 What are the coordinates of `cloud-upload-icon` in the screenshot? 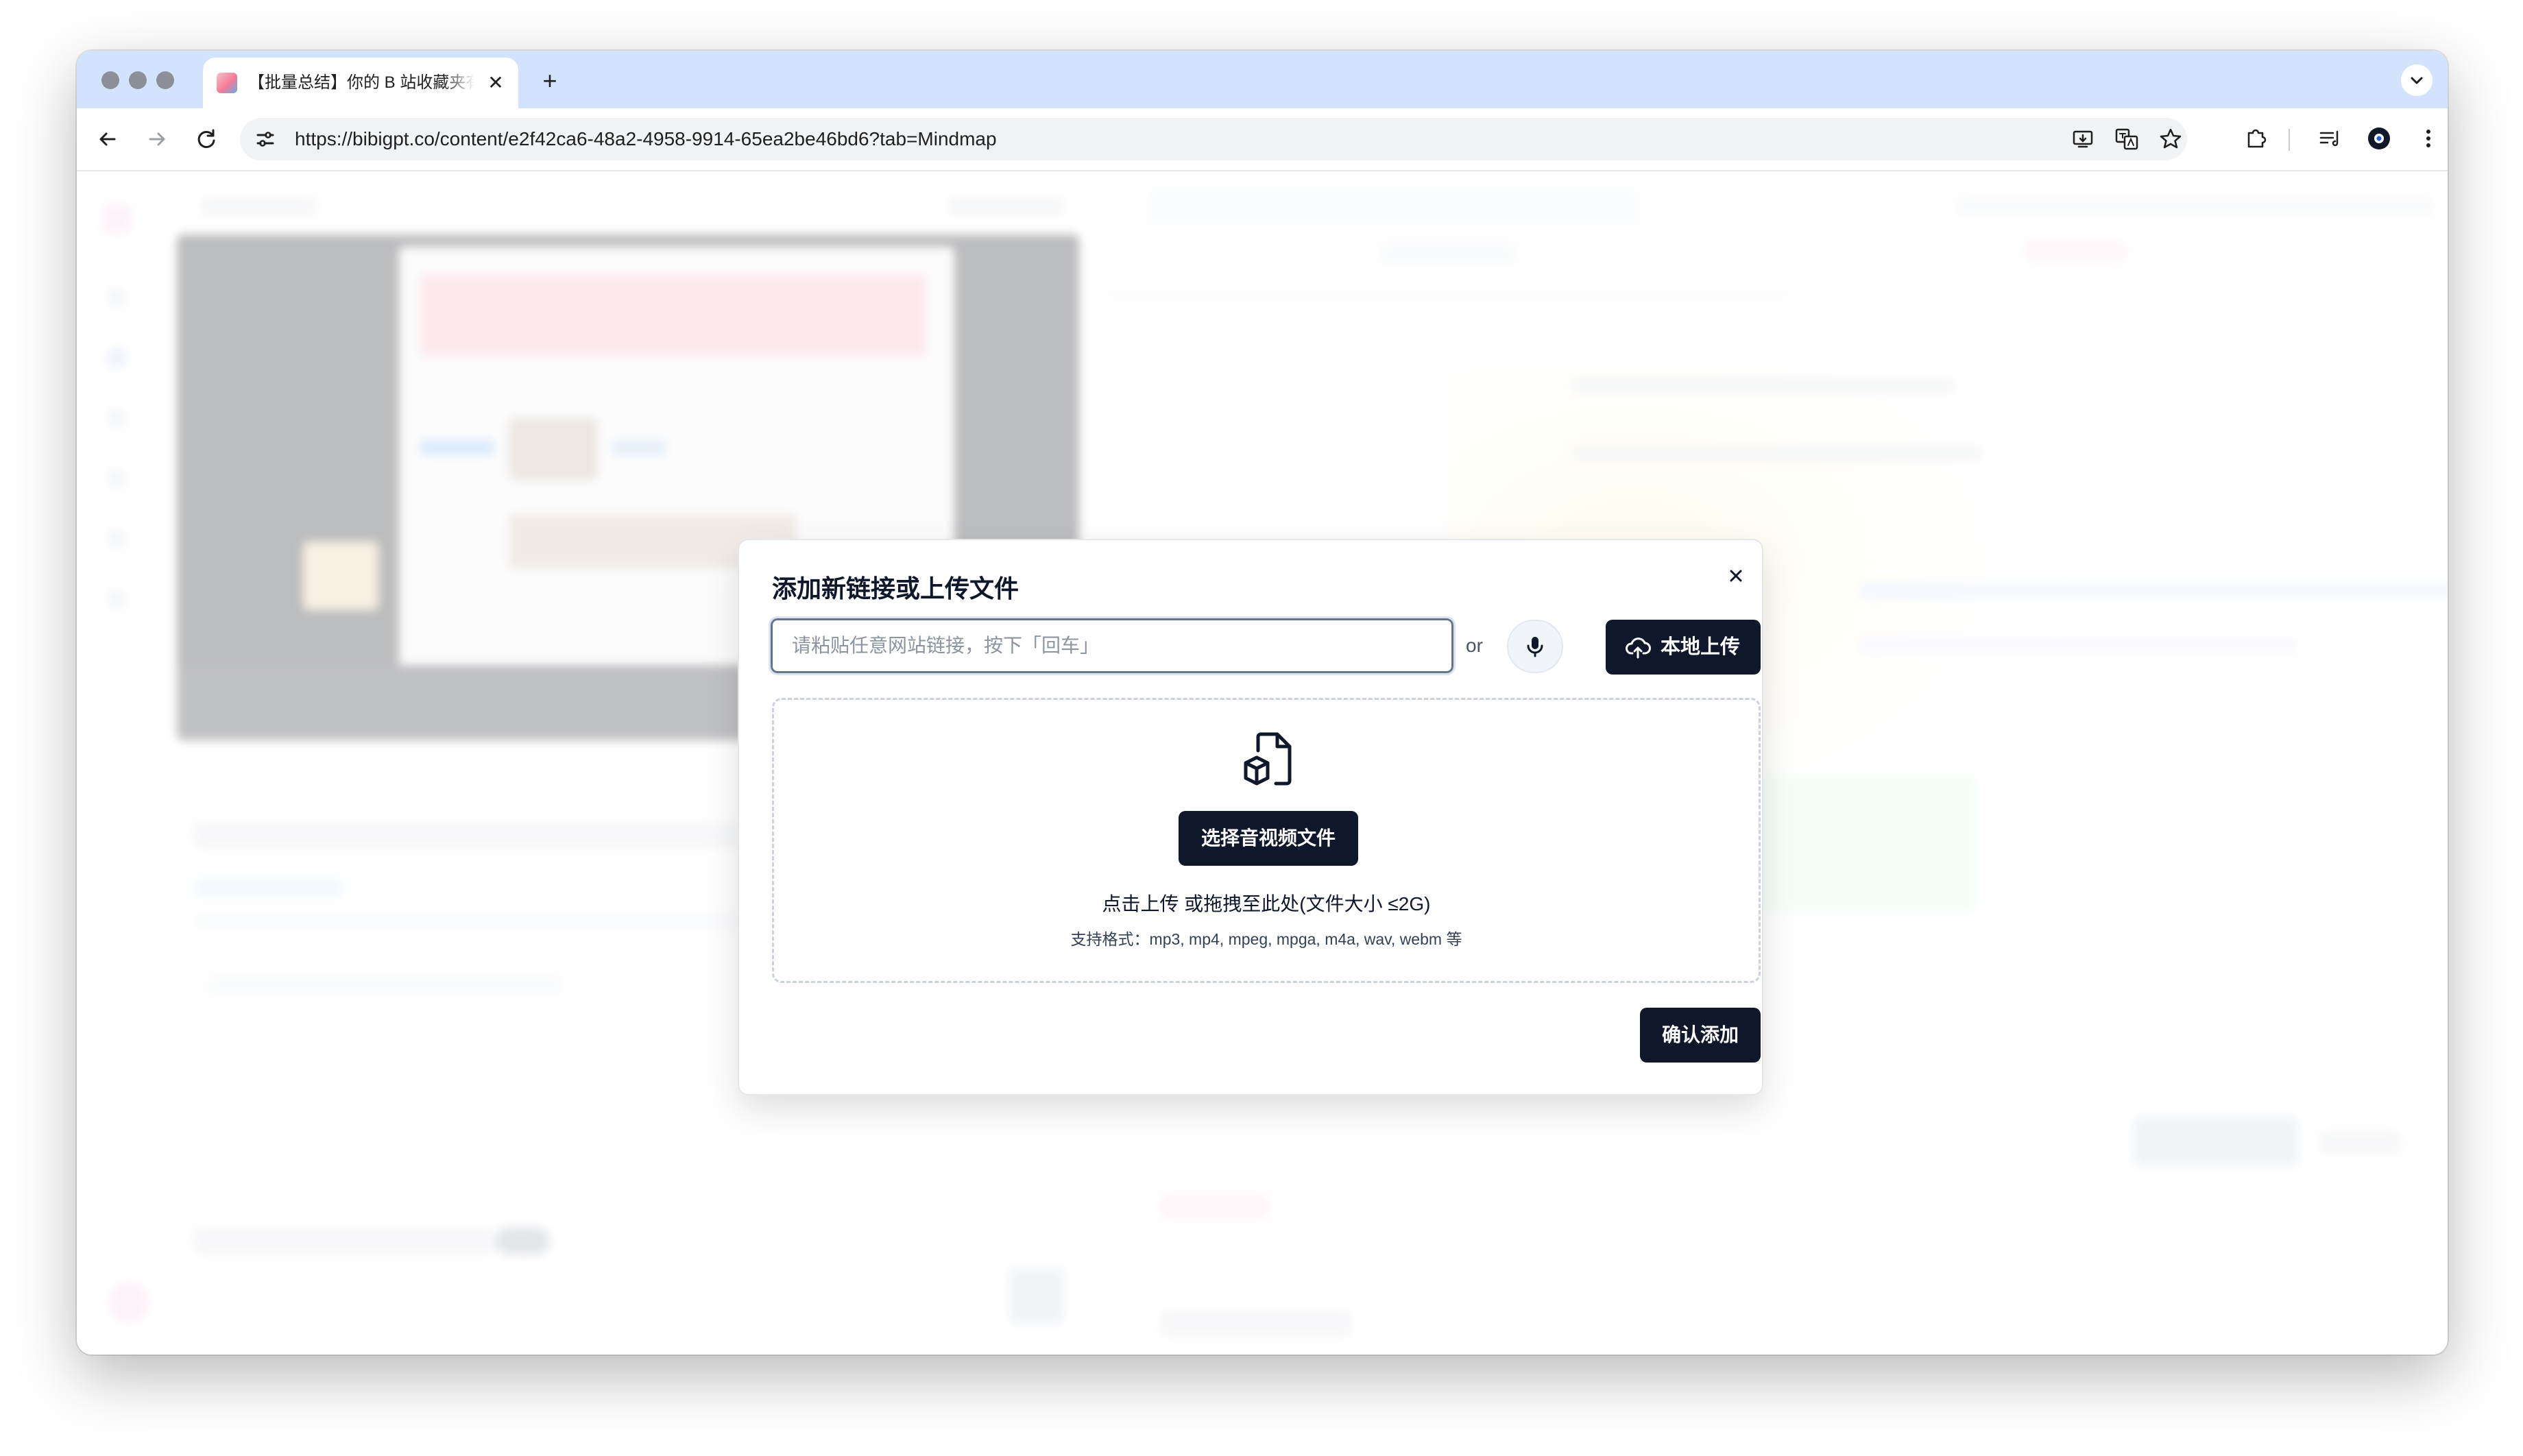 It's located at (1639, 648).